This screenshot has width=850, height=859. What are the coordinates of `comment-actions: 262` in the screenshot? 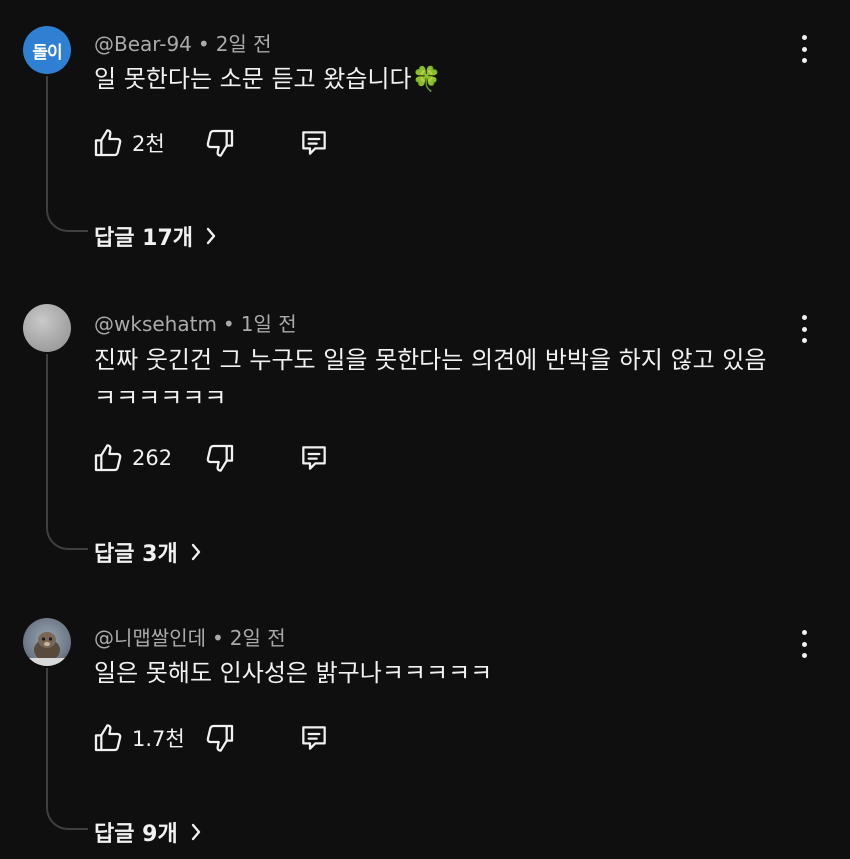 It's located at (211, 458).